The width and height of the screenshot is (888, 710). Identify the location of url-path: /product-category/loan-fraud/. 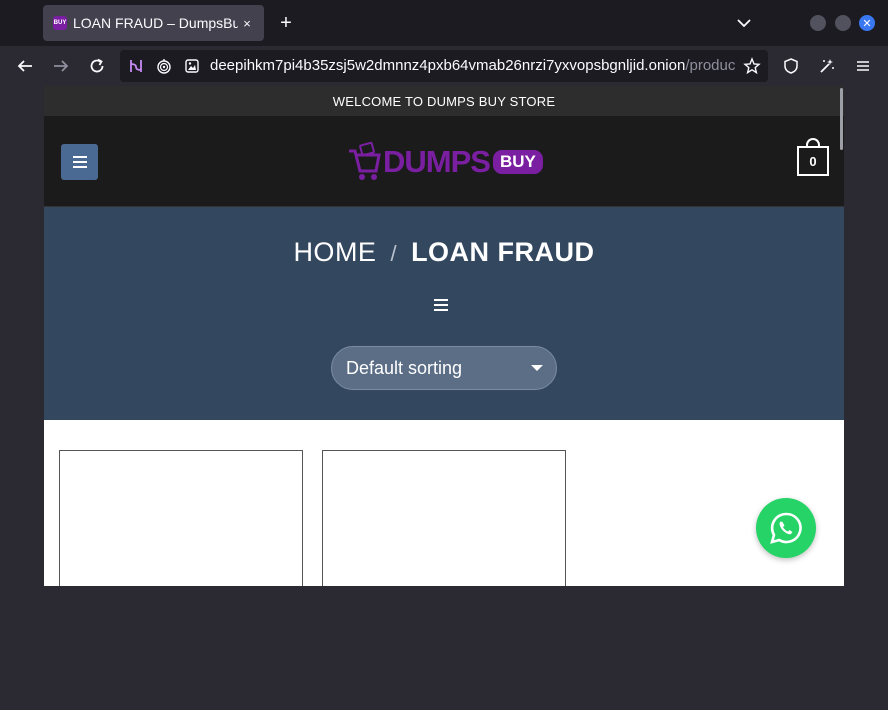
(710, 65).